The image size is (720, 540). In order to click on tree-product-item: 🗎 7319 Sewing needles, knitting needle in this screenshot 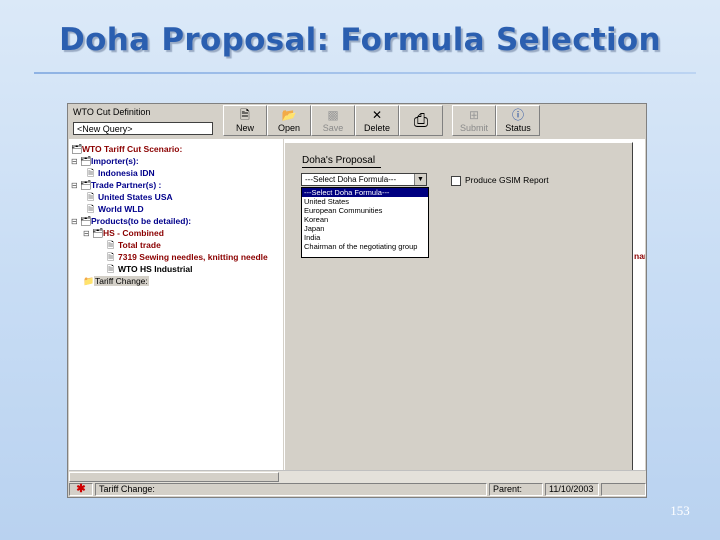, I will do `click(187, 257)`.